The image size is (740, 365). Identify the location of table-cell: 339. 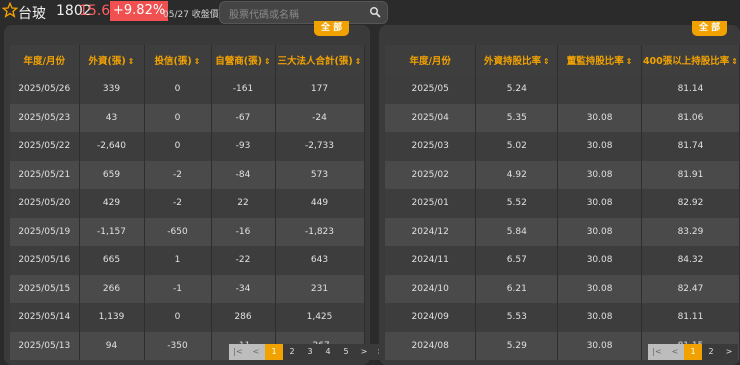
(112, 89).